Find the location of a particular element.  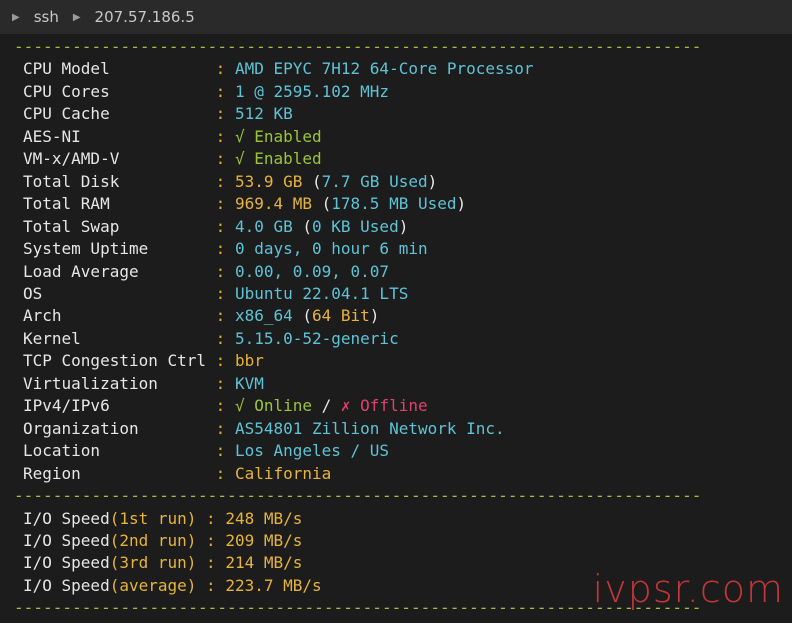

io-run-label: (2nd run) is located at coordinates (153, 540).